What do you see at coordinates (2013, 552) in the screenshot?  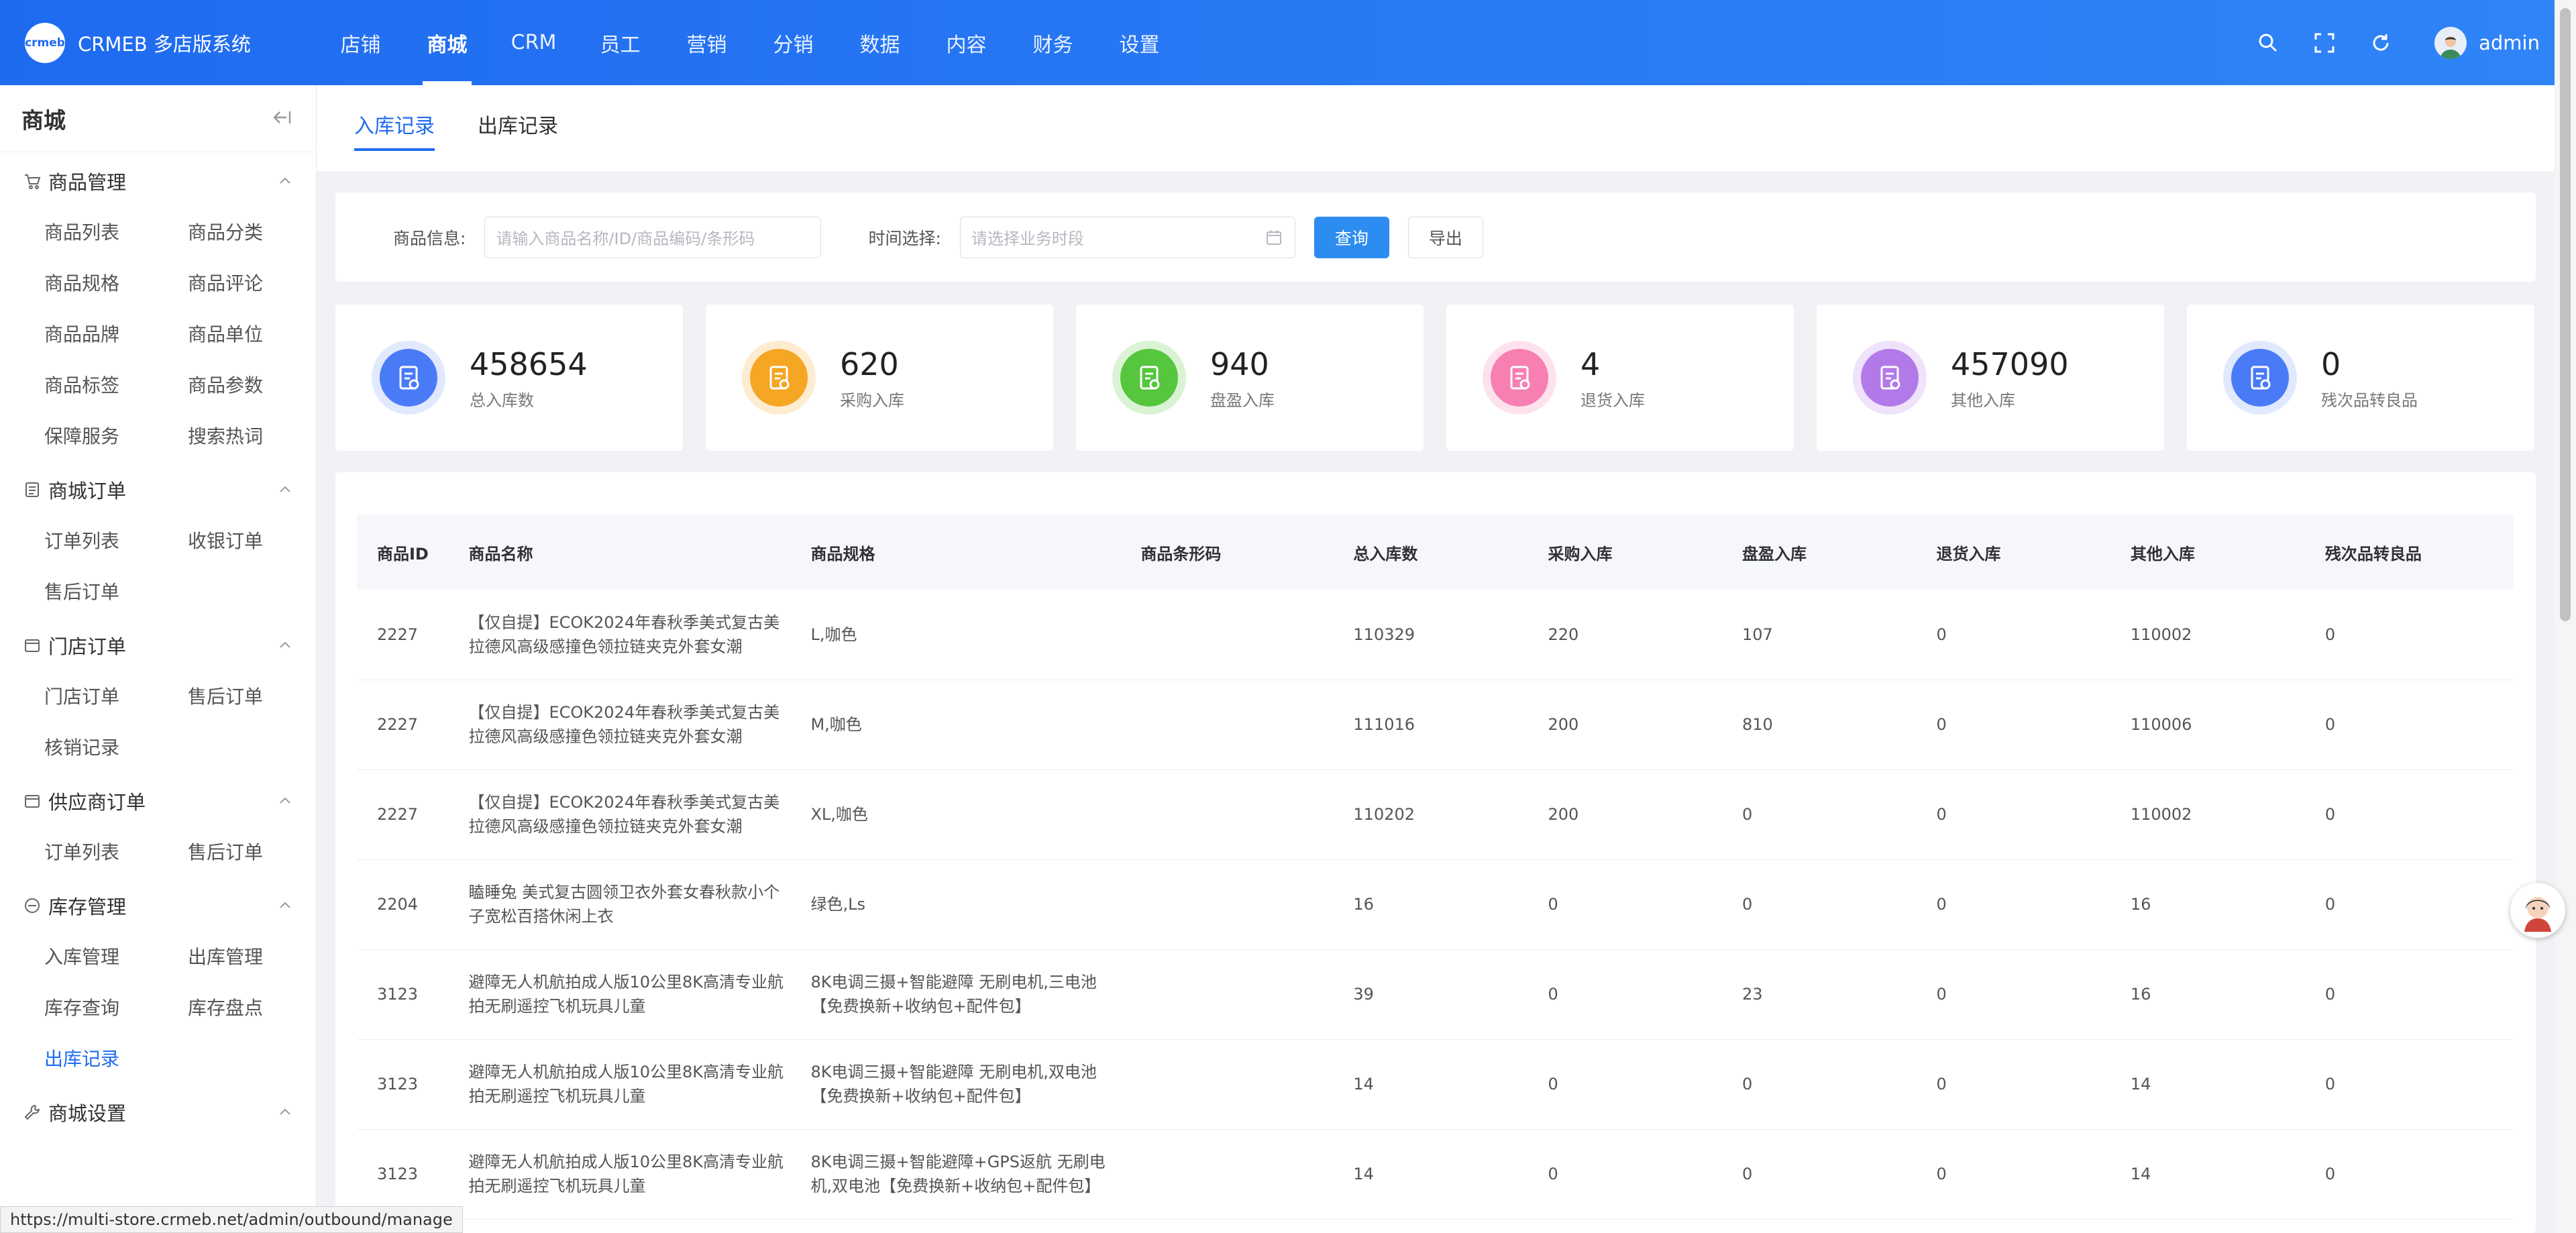 I see `column-header: 退货入库` at bounding box center [2013, 552].